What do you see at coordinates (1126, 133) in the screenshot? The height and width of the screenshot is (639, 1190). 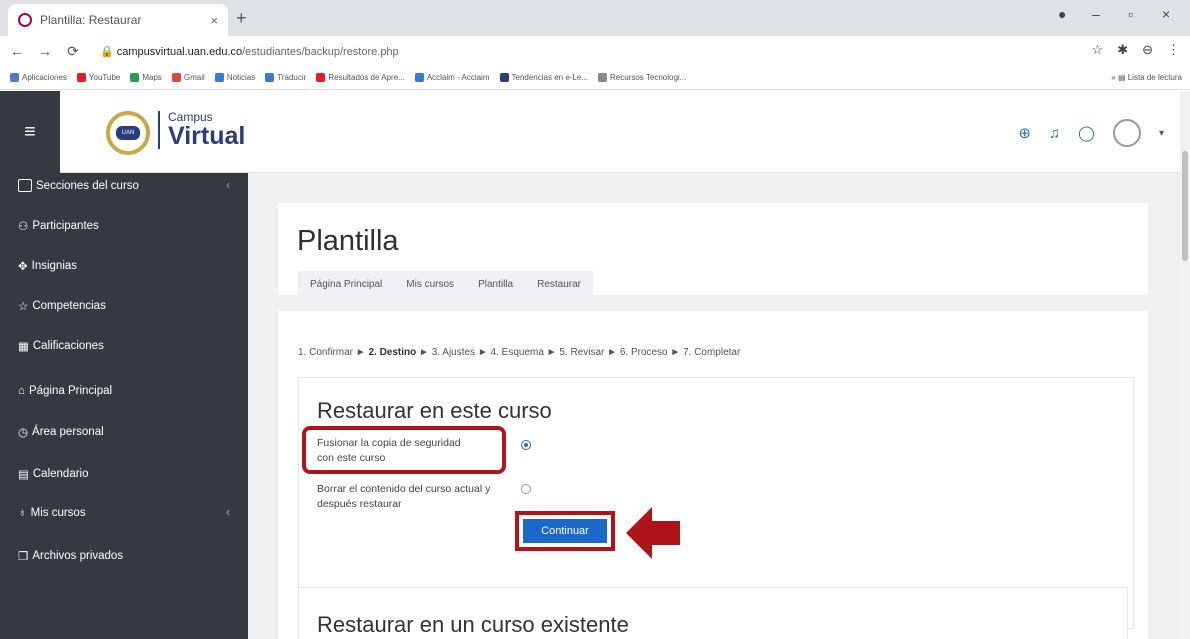 I see `avatar` at bounding box center [1126, 133].